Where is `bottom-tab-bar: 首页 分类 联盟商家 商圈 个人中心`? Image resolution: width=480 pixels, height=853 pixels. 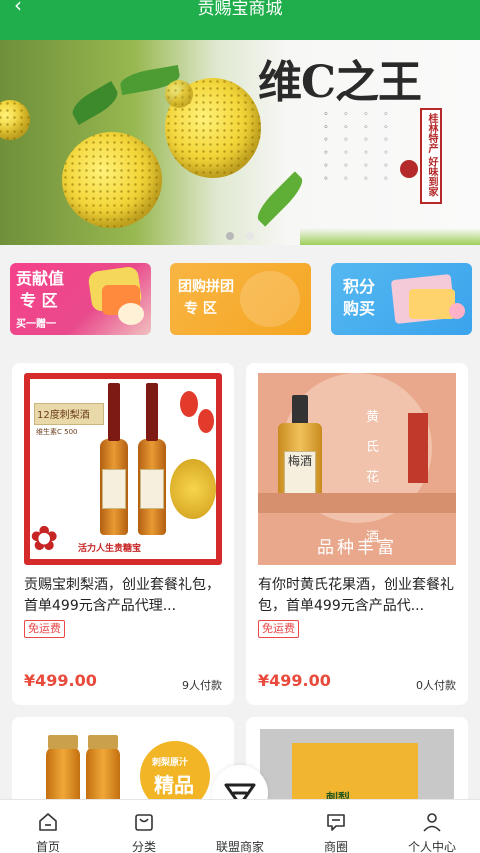 bottom-tab-bar: 首页 分类 联盟商家 商圈 个人中心 is located at coordinates (240, 826).